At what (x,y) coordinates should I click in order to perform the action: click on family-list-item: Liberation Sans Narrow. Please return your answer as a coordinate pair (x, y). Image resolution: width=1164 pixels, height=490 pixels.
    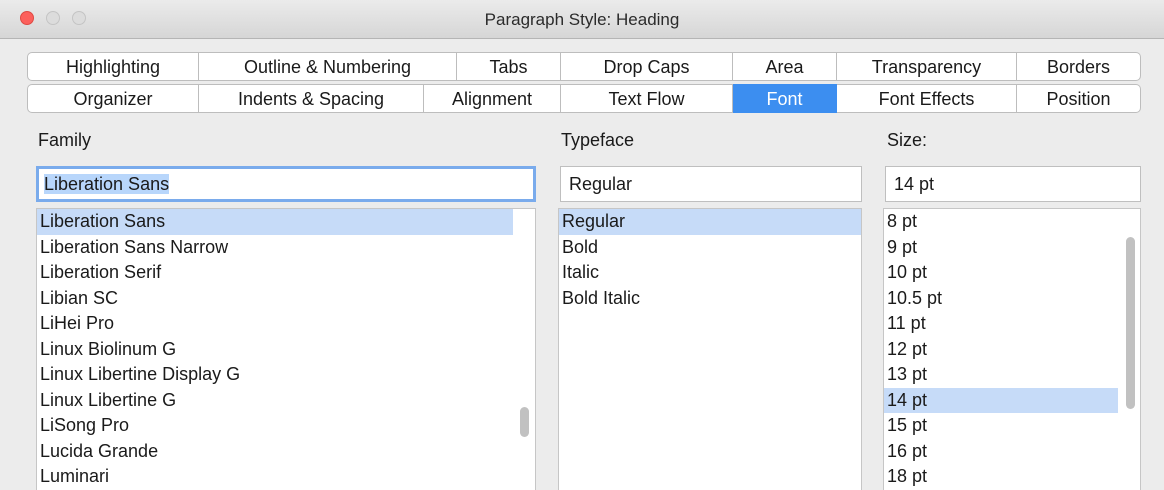
    Looking at the image, I should click on (275, 248).